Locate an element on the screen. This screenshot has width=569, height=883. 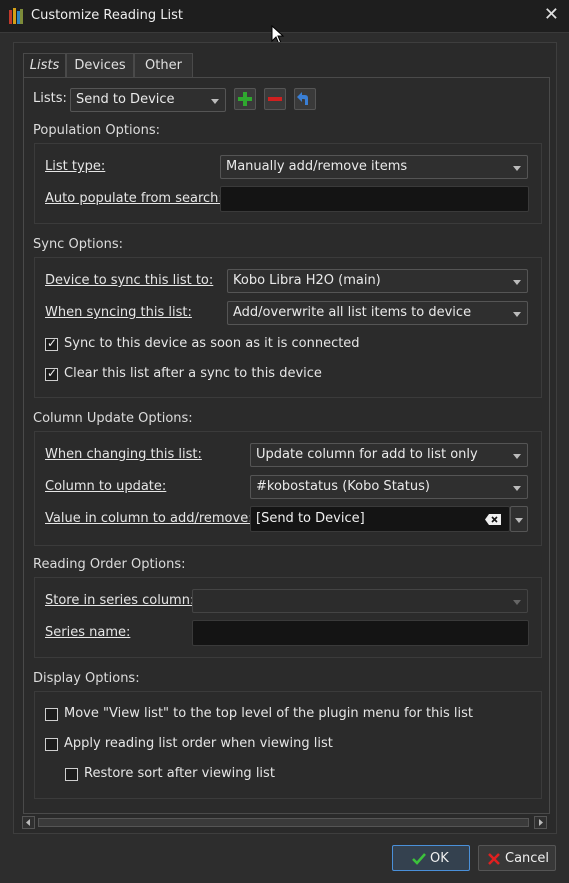
move-view-list-checkbox is located at coordinates (51, 714).